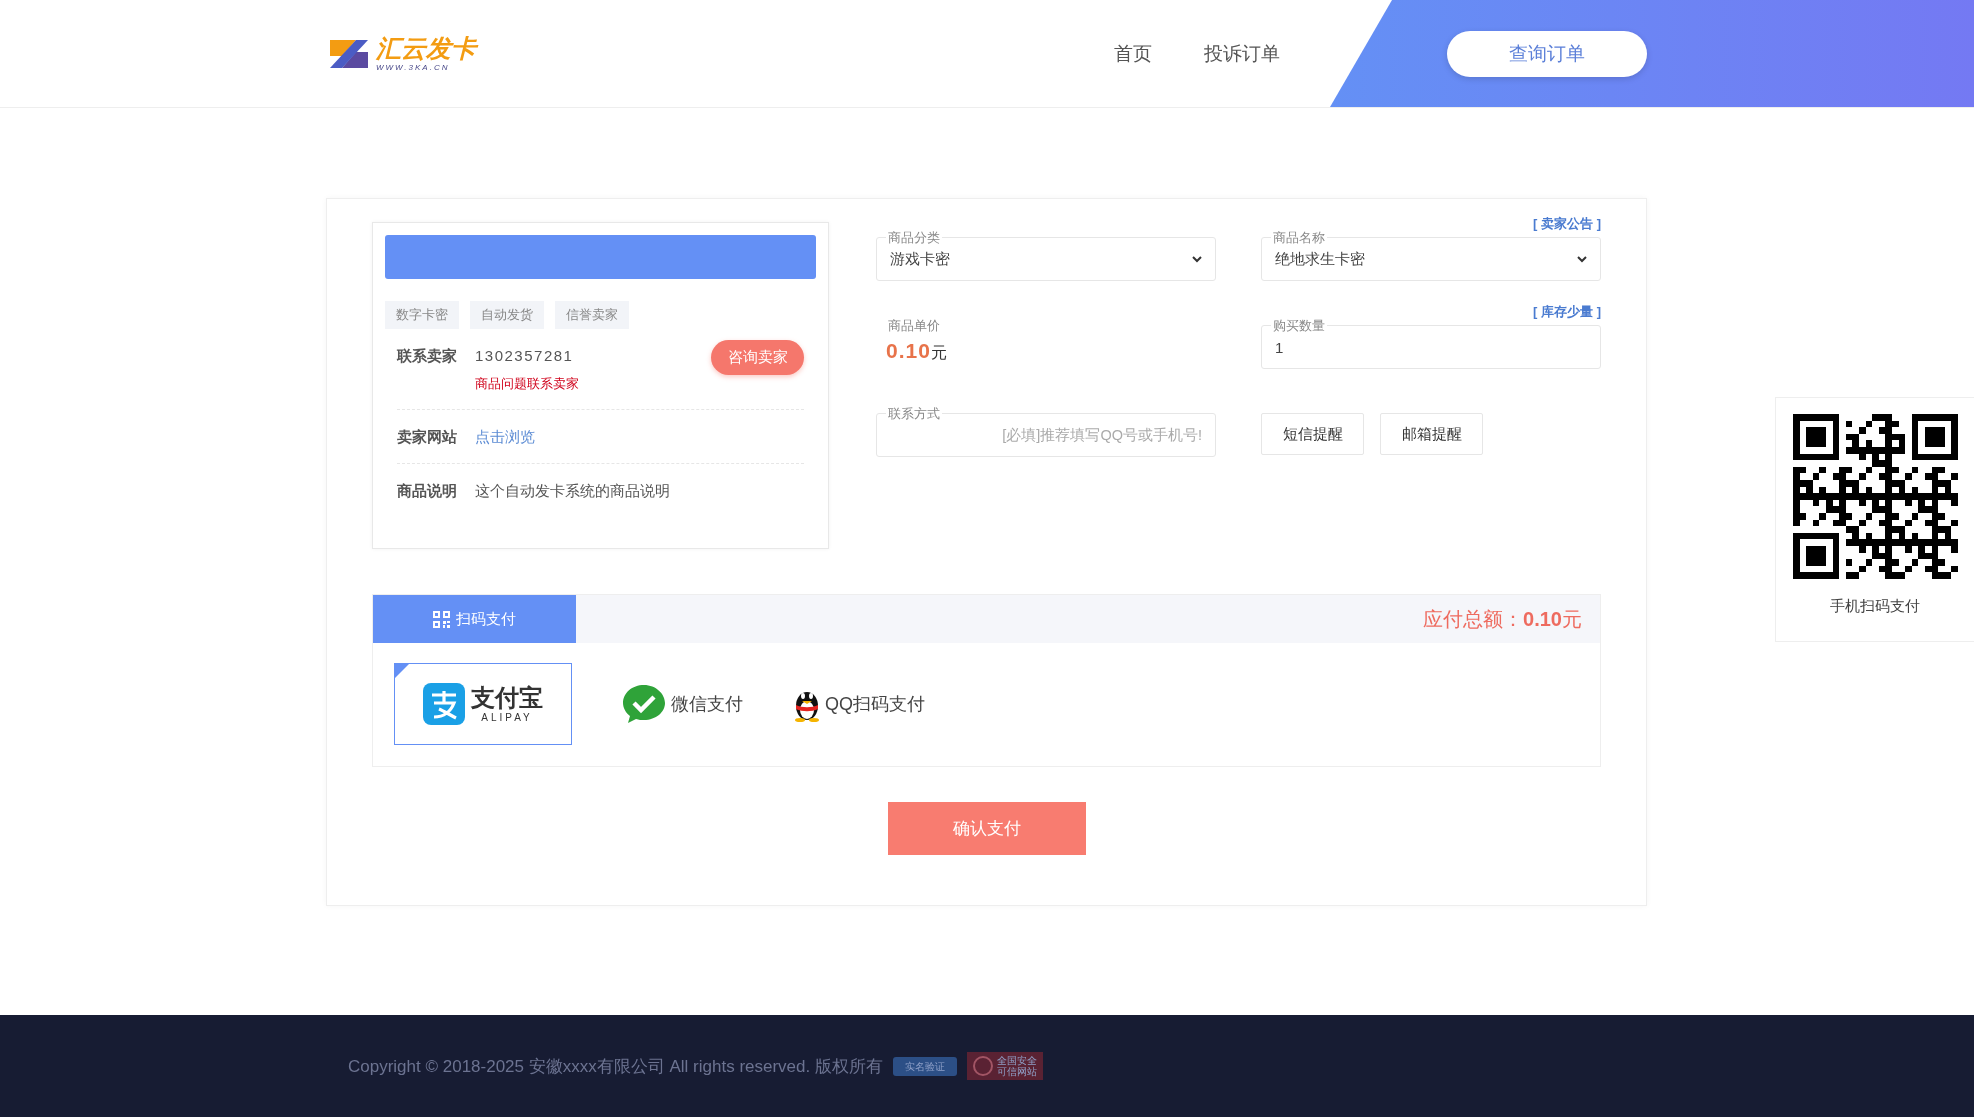 The height and width of the screenshot is (1117, 1974). Describe the element at coordinates (615, 1066) in the screenshot. I see `copyright-text: Copyright © 2018-2025 安徽xxxx有限公司 All rights reserved. 版权所有` at that location.